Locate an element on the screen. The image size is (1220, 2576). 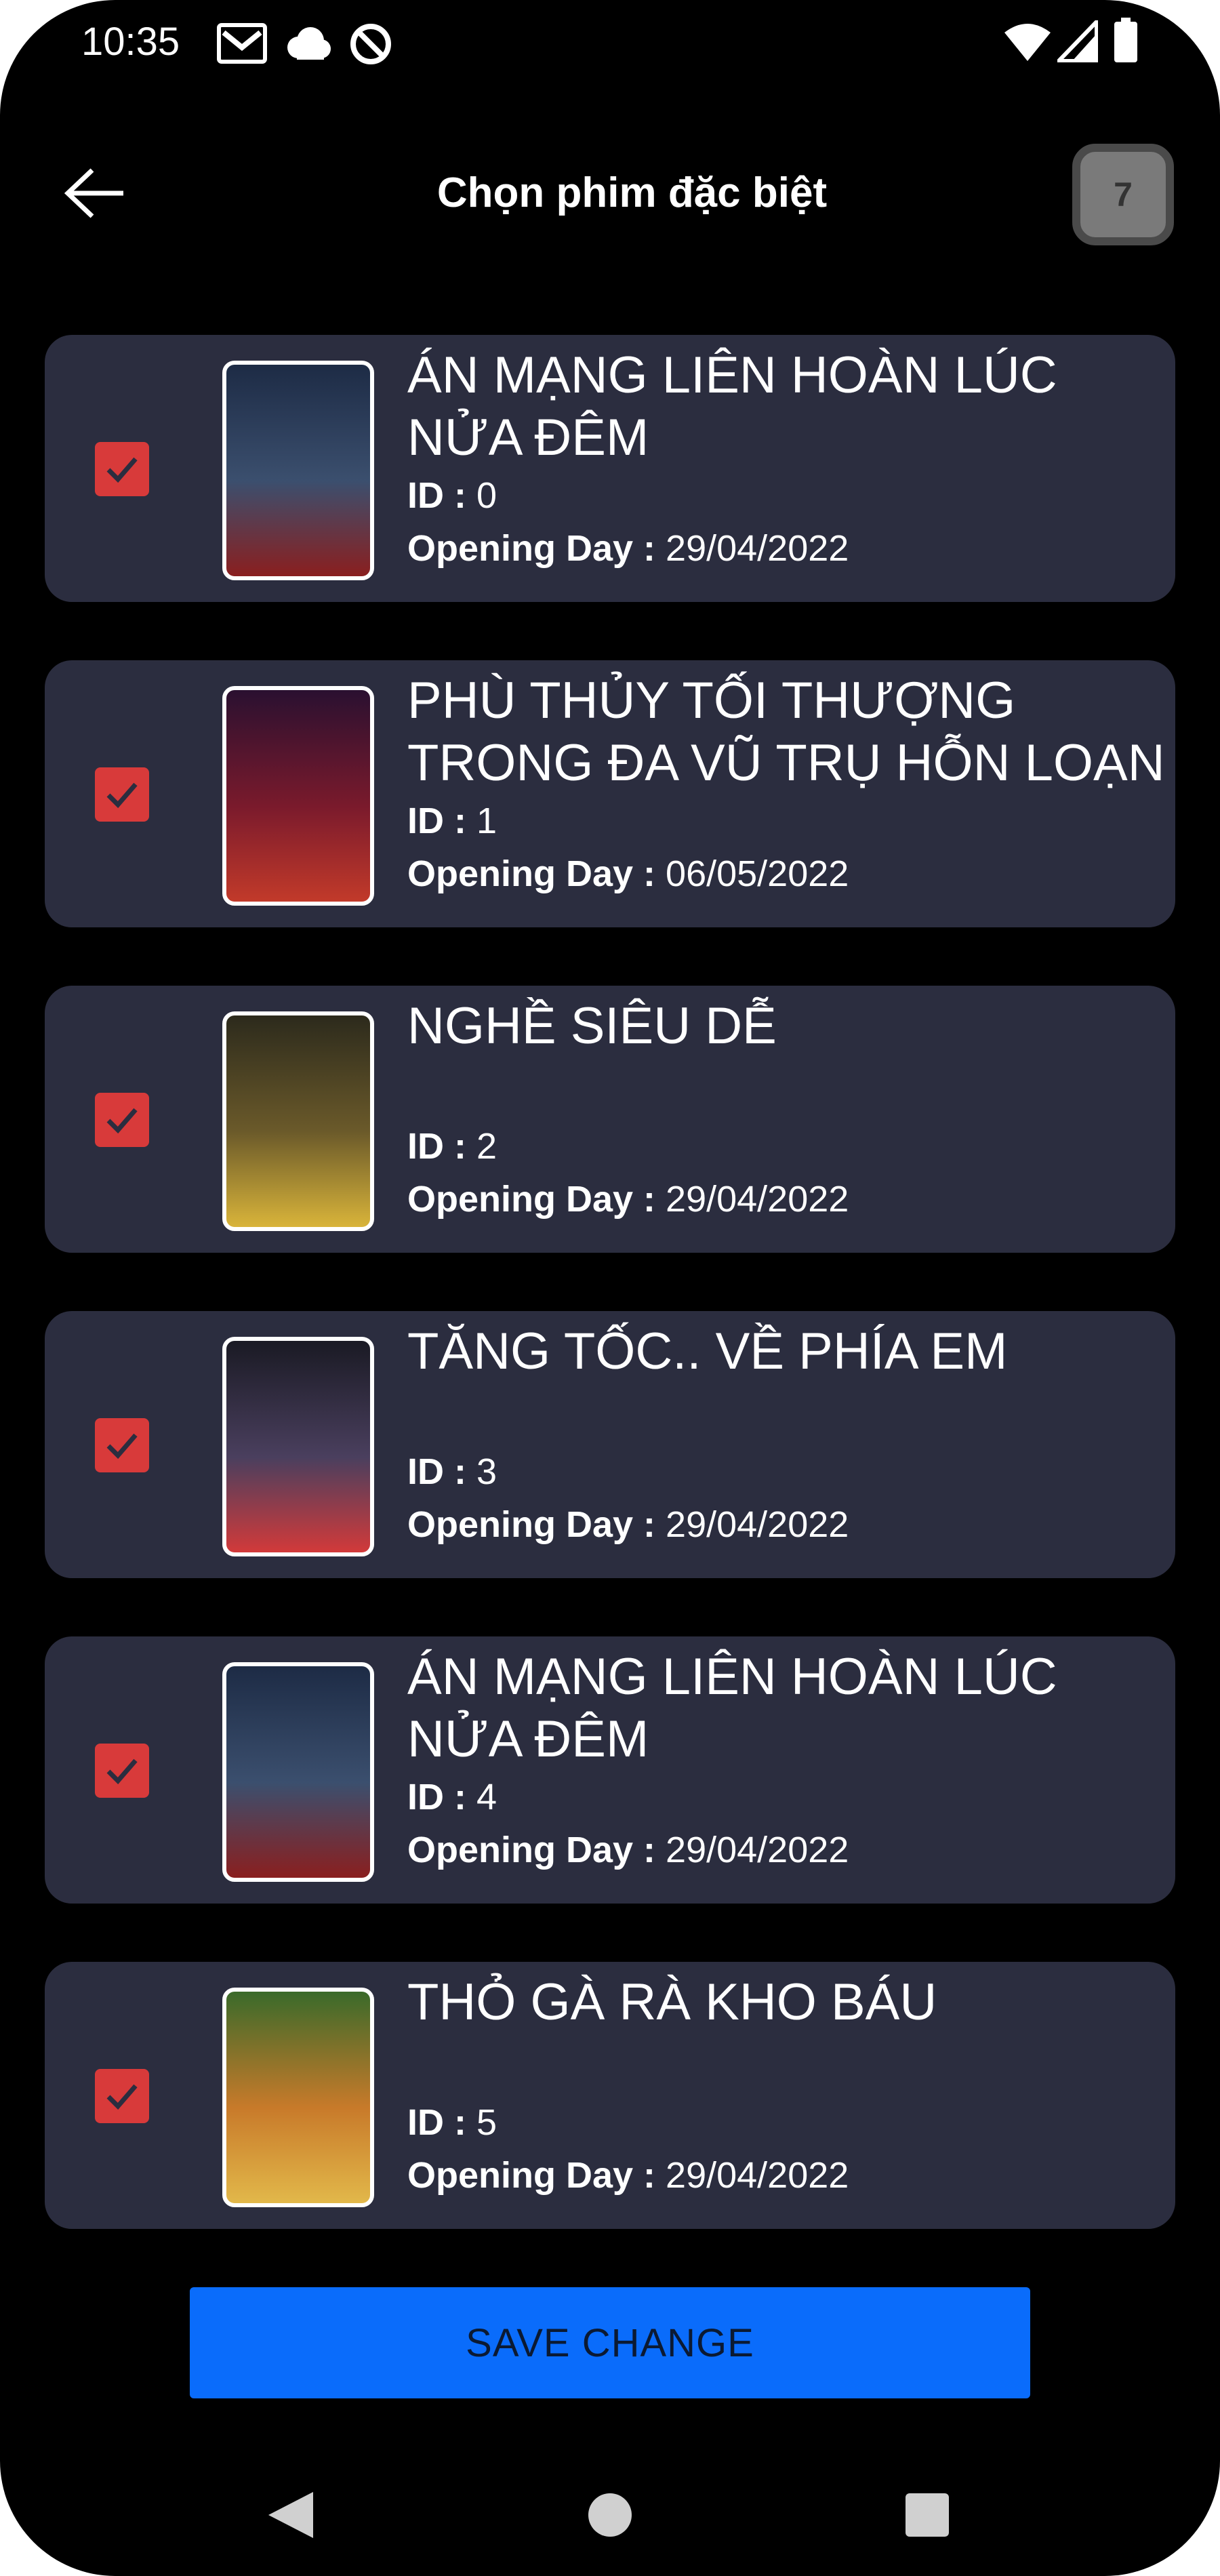
navigation-bar is located at coordinates (610, 2508).